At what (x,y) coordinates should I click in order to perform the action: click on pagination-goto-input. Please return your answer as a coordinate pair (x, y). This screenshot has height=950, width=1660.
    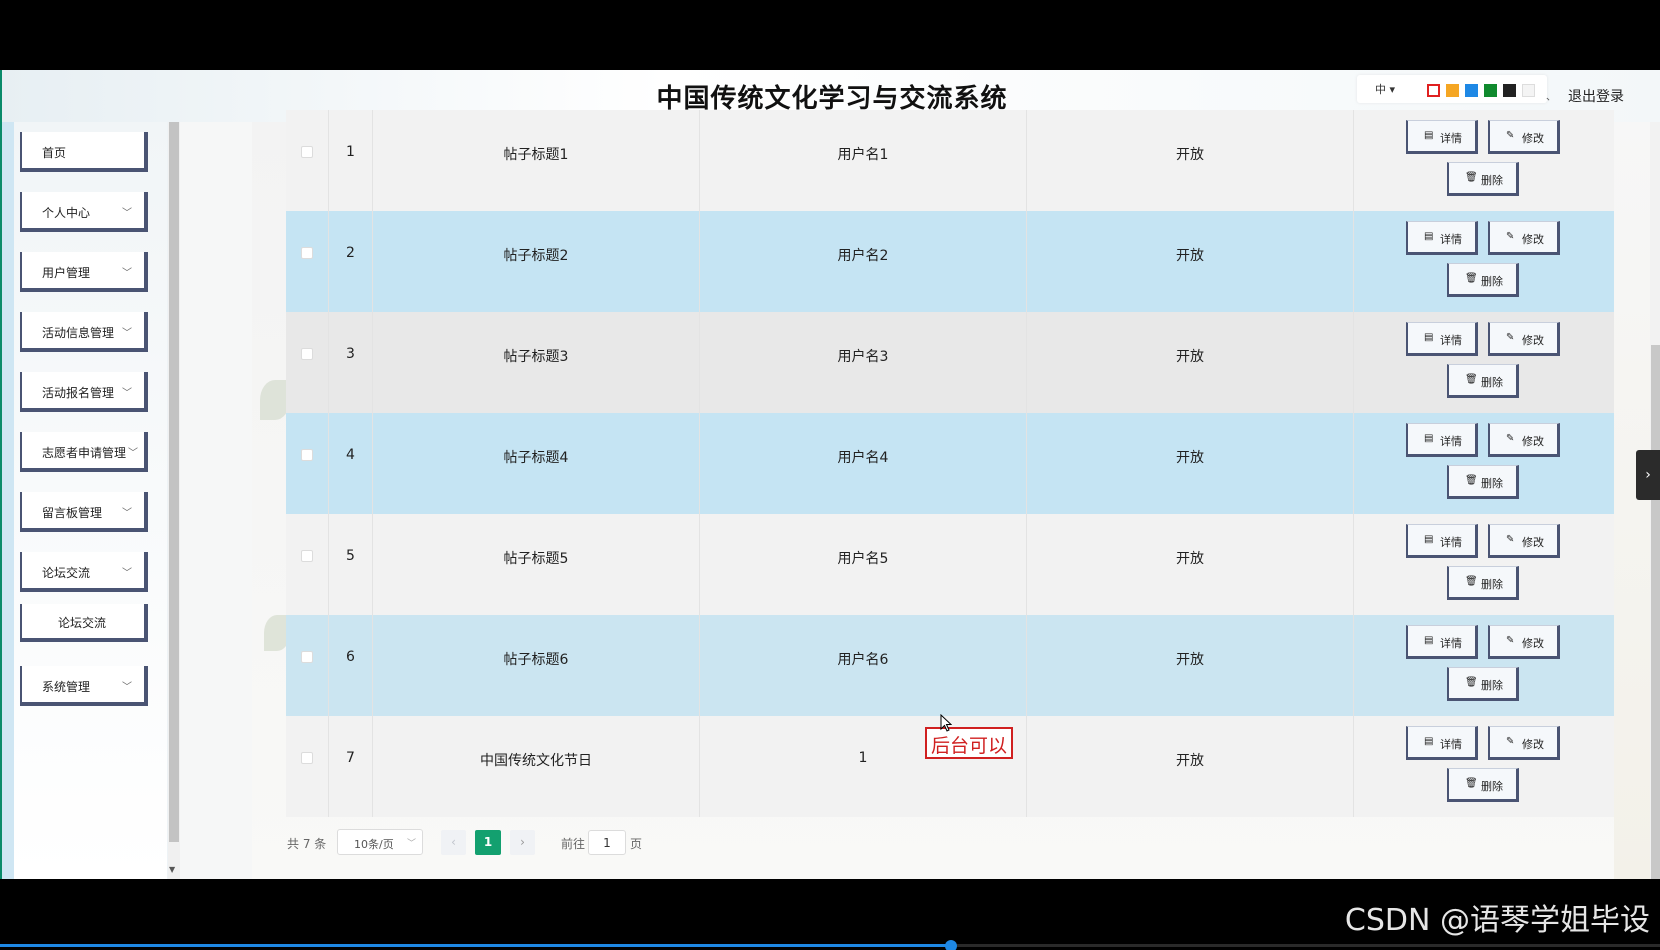
    Looking at the image, I should click on (607, 842).